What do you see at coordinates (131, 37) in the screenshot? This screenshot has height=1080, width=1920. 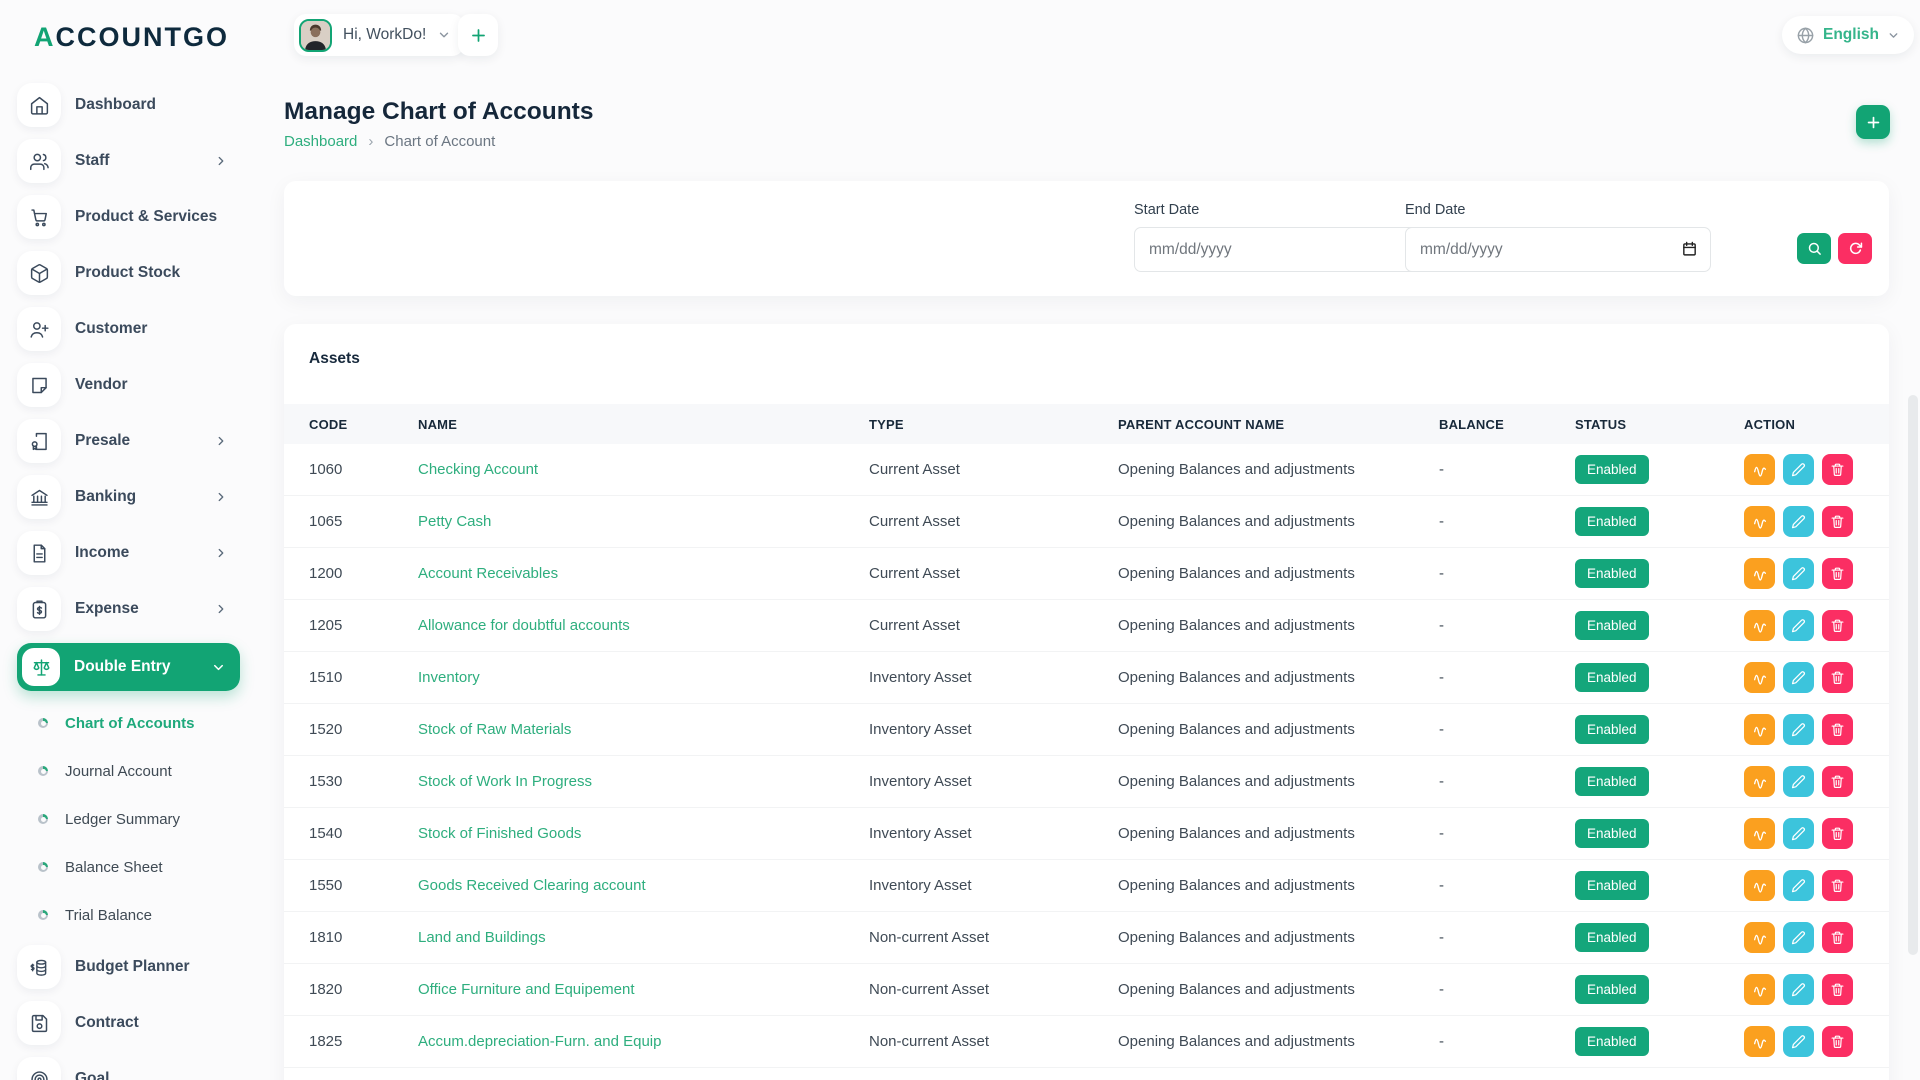 I see `app-logo: ACCOUNTGO` at bounding box center [131, 37].